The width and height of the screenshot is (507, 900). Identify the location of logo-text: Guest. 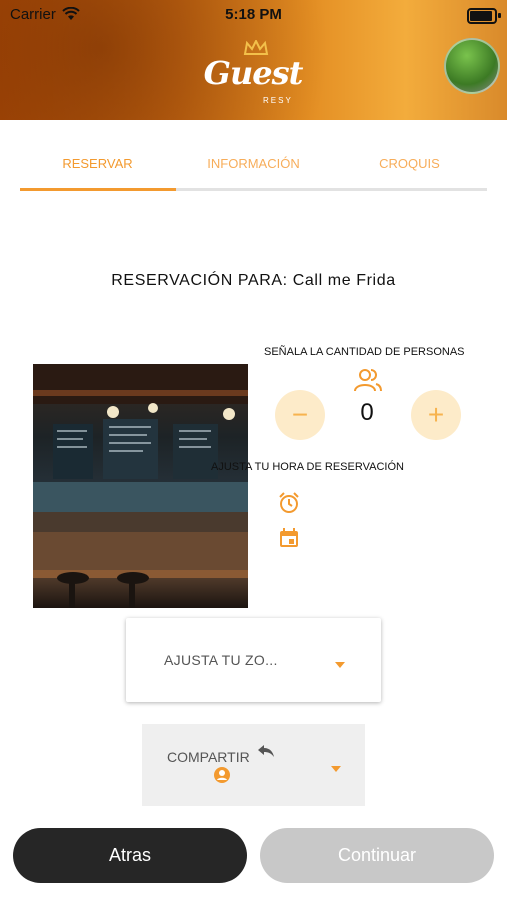
(253, 73).